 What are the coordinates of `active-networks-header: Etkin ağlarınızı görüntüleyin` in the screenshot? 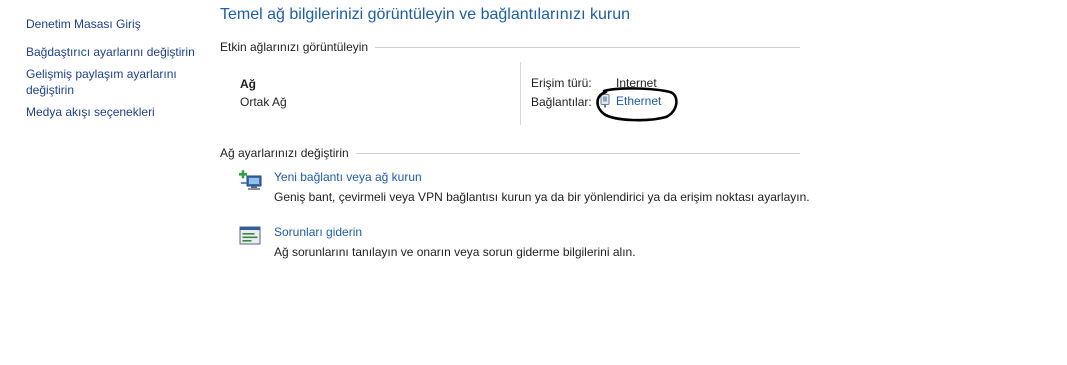 It's located at (510, 47).